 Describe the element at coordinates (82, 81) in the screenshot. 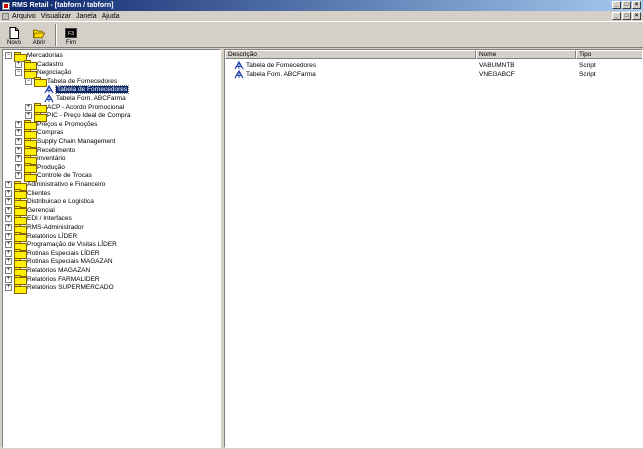

I see `tree-item-label: Tabela de Fornecedores` at that location.